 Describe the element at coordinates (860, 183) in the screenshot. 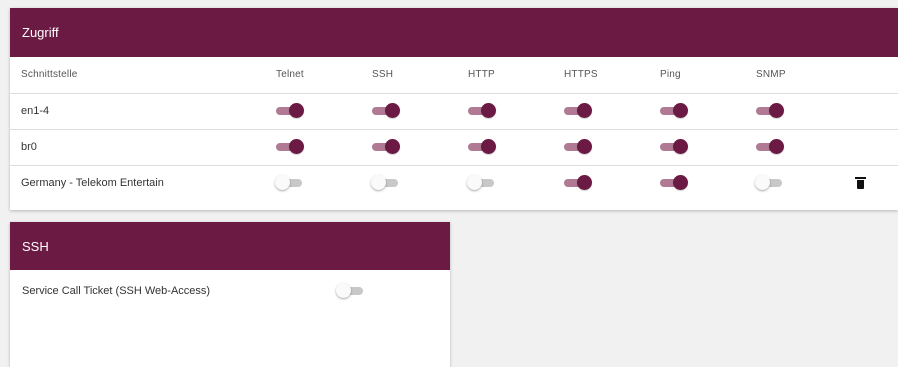

I see `trash-icon` at that location.